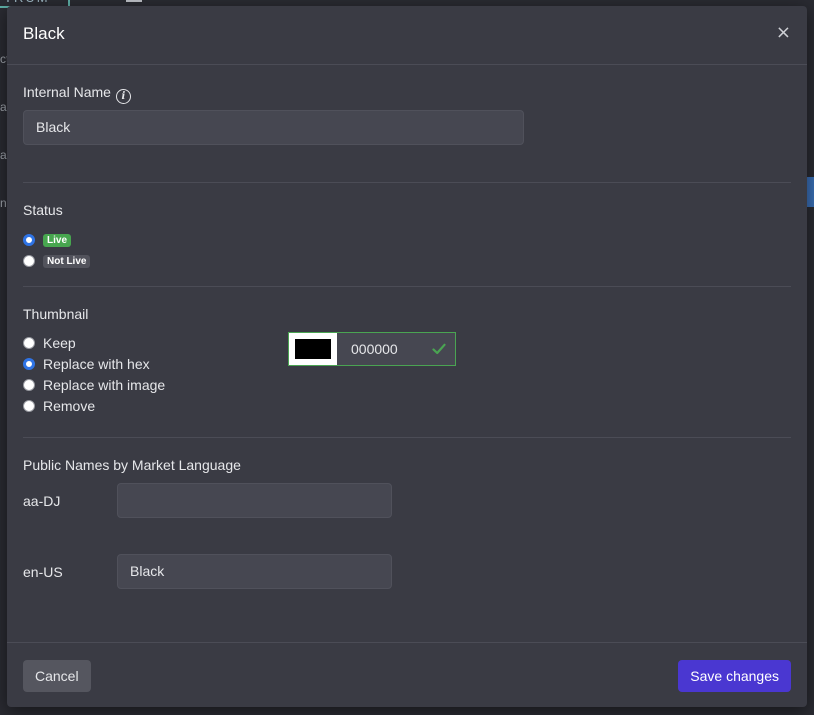 Image resolution: width=814 pixels, height=715 pixels. Describe the element at coordinates (67, 92) in the screenshot. I see `internal-name-label-text: Internal Name` at that location.